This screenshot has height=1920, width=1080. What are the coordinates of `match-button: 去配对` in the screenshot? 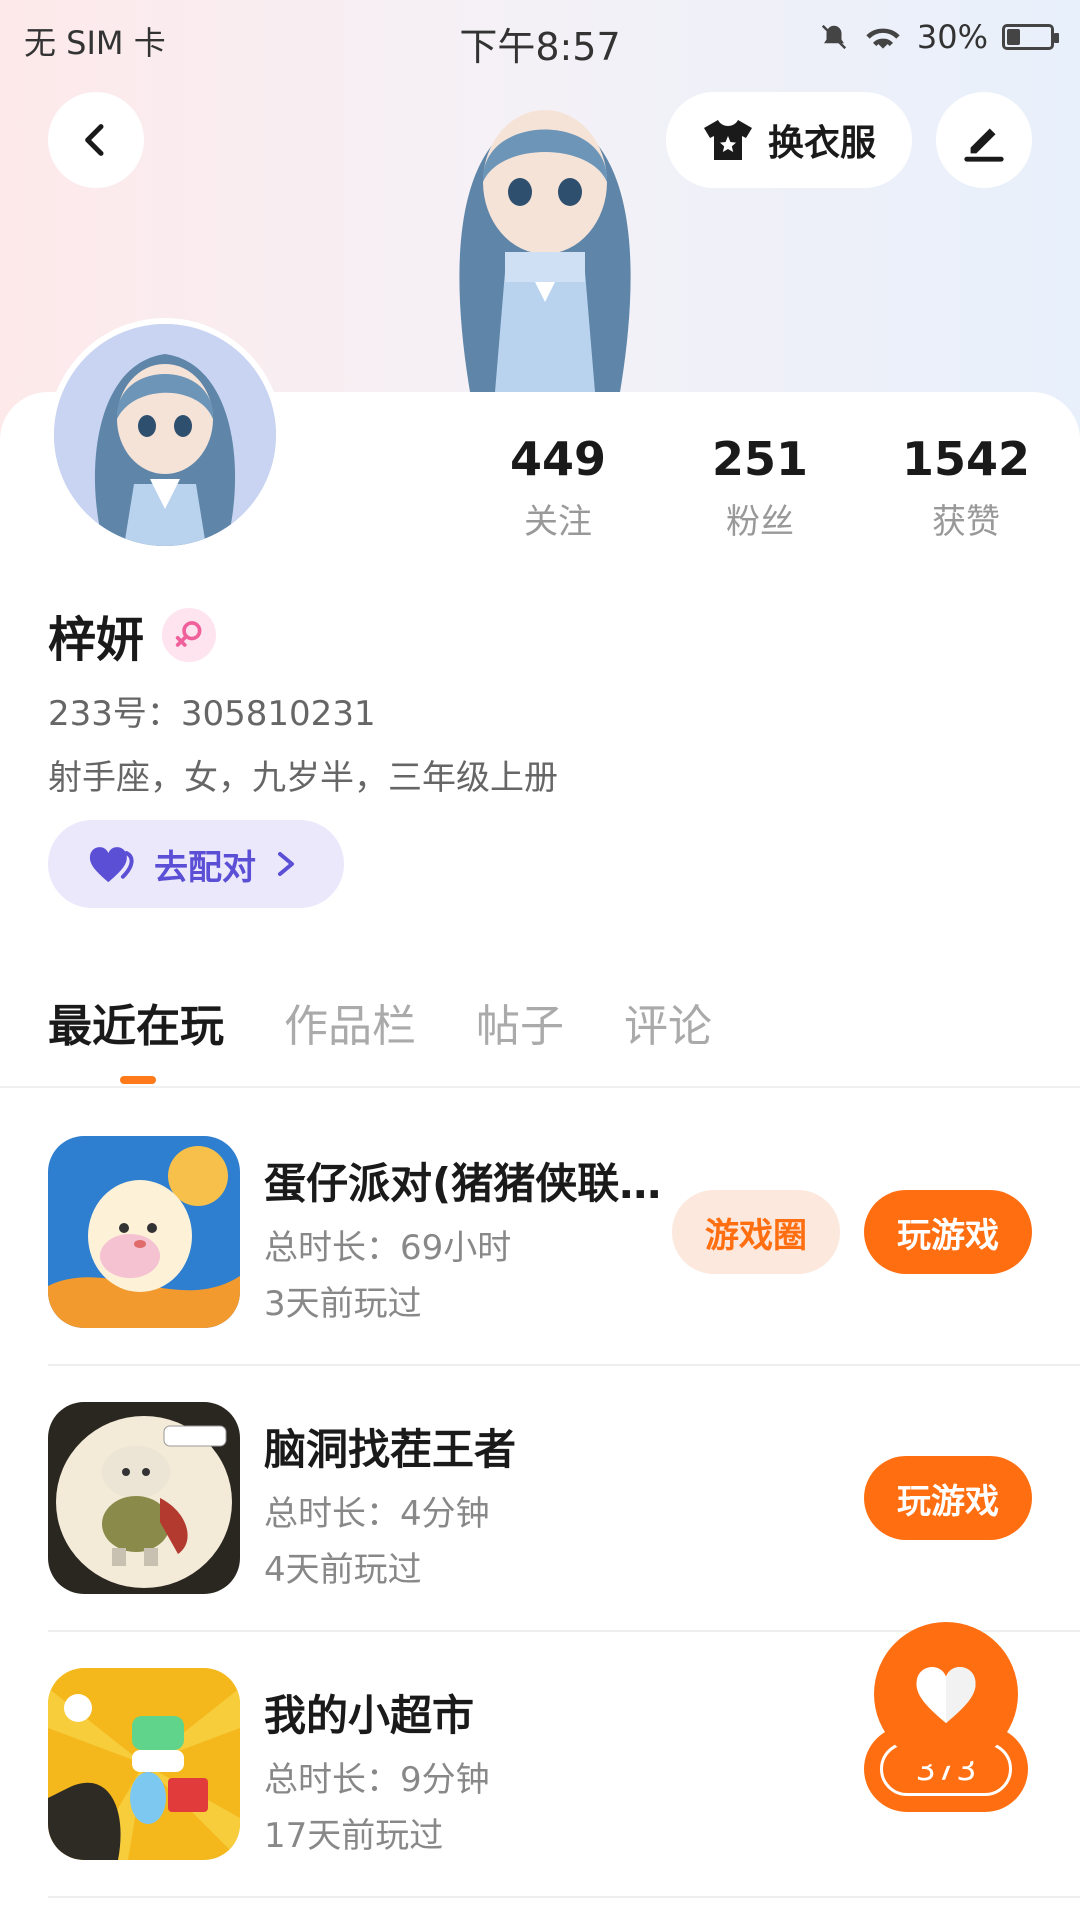 It's located at (196, 864).